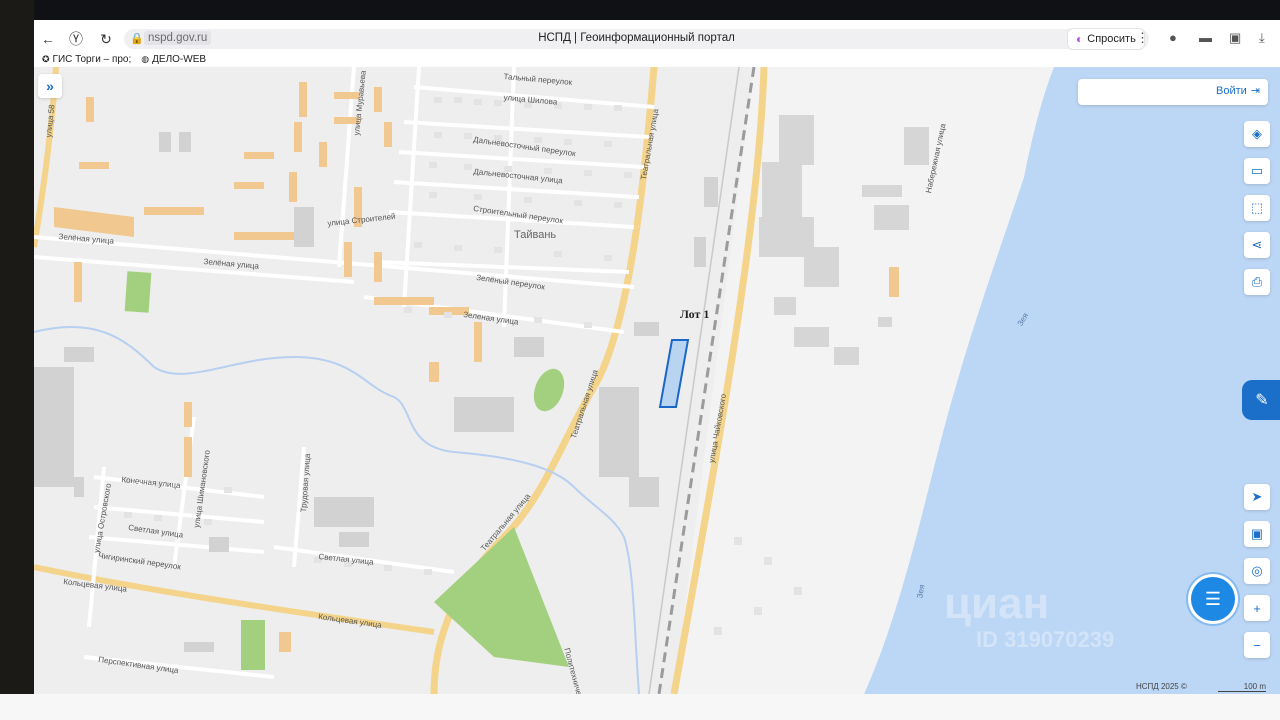  What do you see at coordinates (1257, 534) in the screenshot?
I see `picture-in-picture-icon: ▣` at bounding box center [1257, 534].